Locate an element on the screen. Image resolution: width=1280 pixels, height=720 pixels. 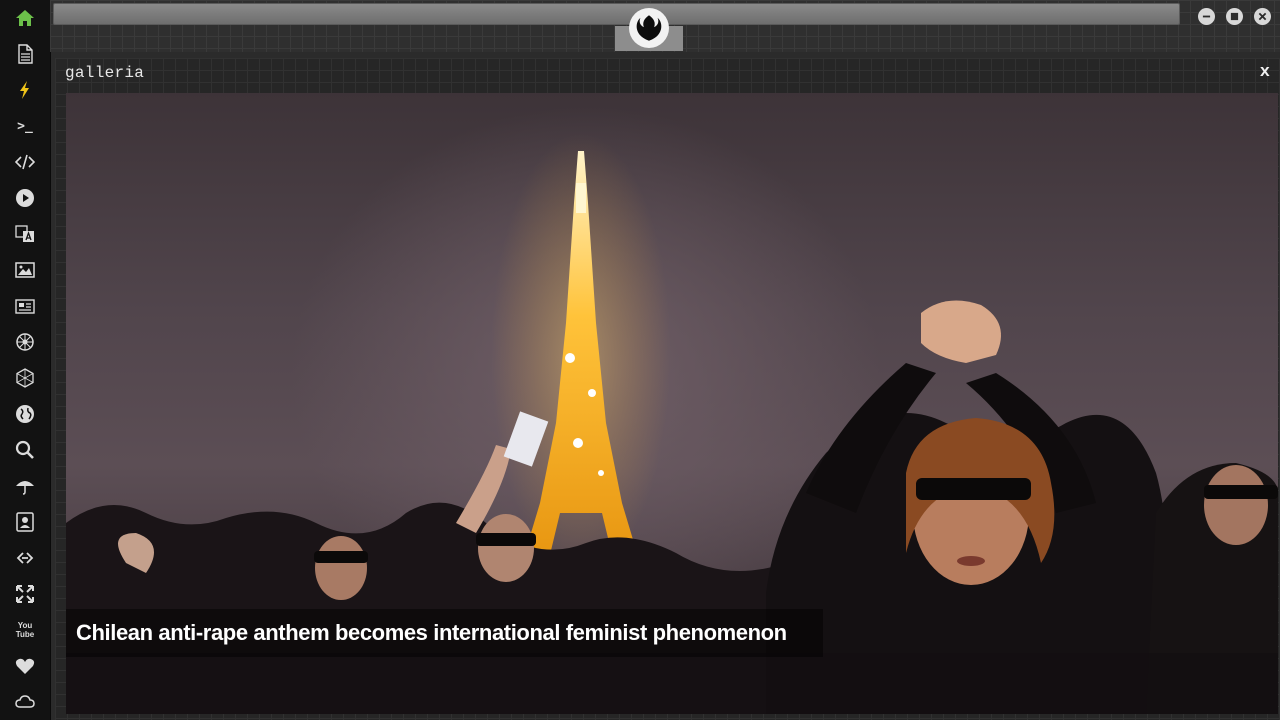
panel-title: galleria is located at coordinates (105, 73).